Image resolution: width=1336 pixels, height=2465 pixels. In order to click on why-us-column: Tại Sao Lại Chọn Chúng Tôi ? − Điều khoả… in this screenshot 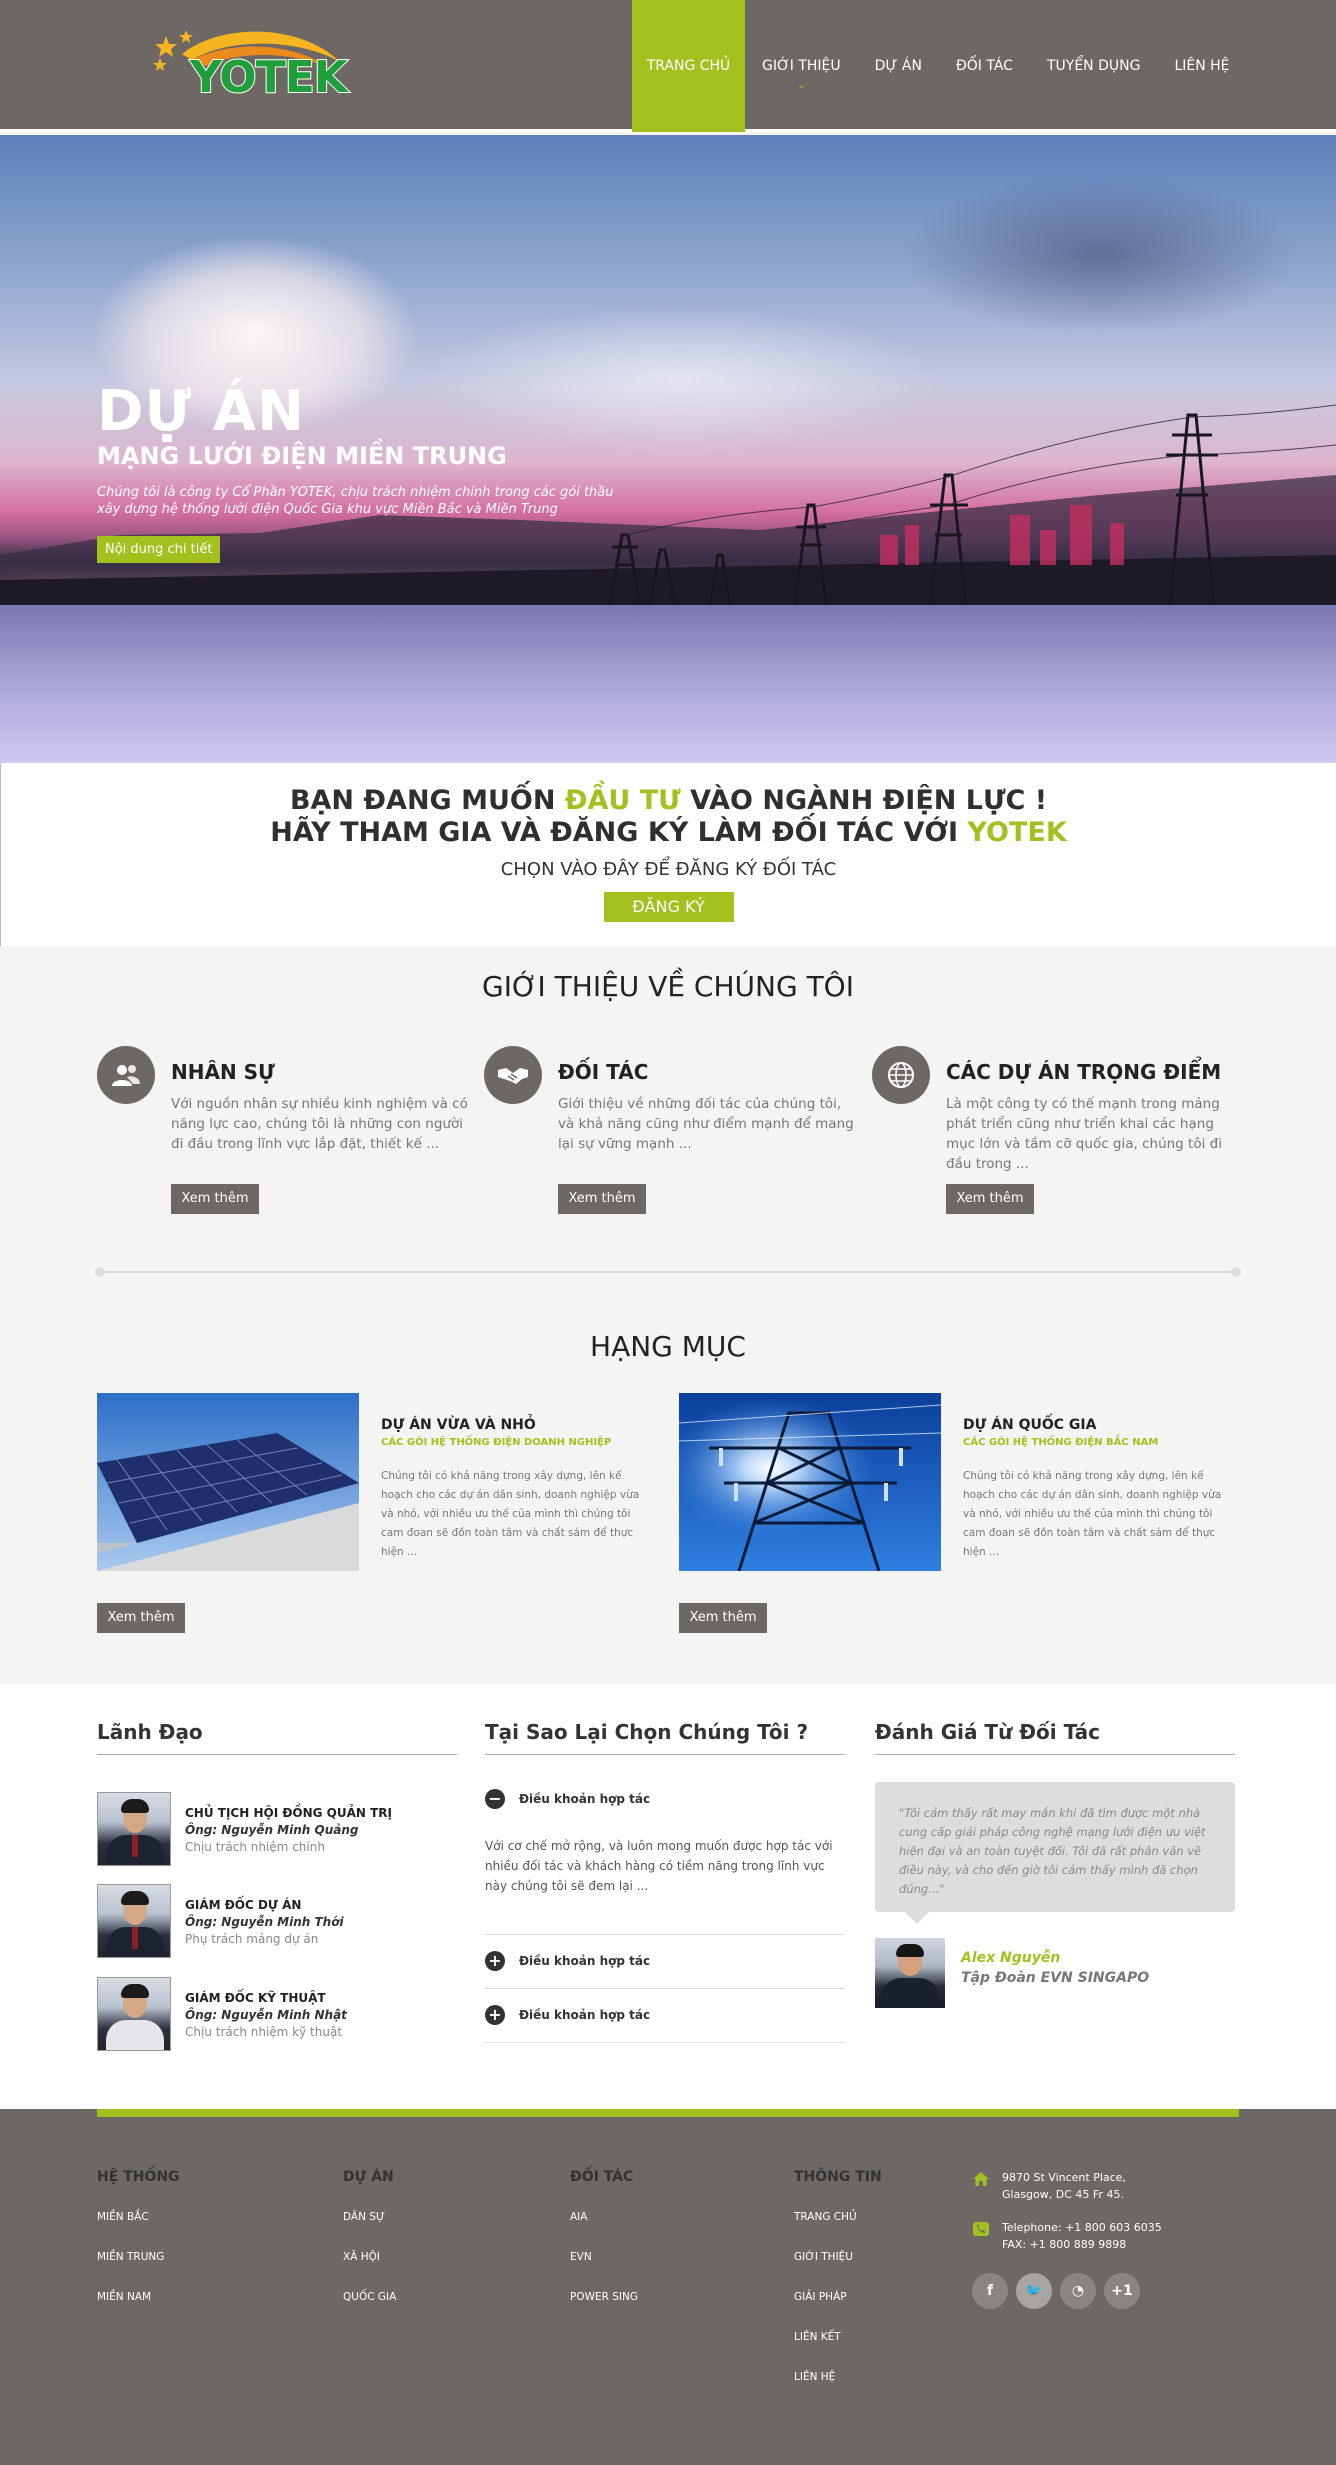, I will do `click(665, 1881)`.